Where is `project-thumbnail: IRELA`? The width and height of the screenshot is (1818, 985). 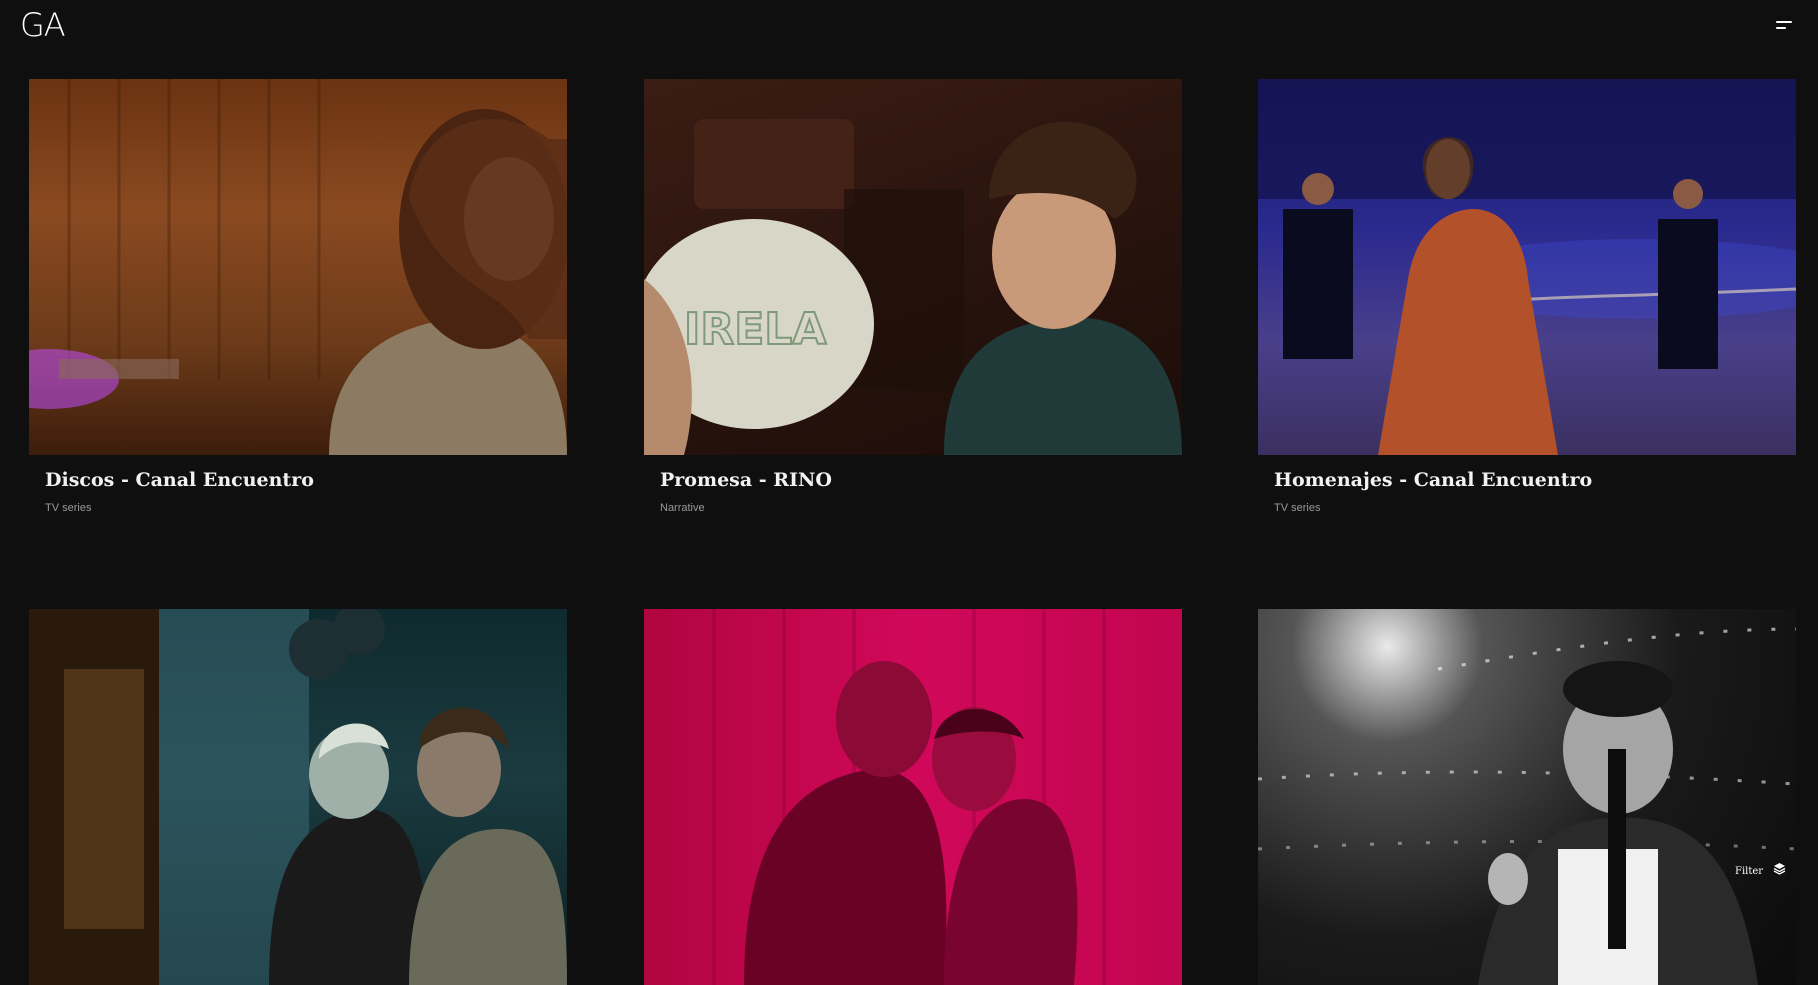
project-thumbnail: IRELA is located at coordinates (913, 267).